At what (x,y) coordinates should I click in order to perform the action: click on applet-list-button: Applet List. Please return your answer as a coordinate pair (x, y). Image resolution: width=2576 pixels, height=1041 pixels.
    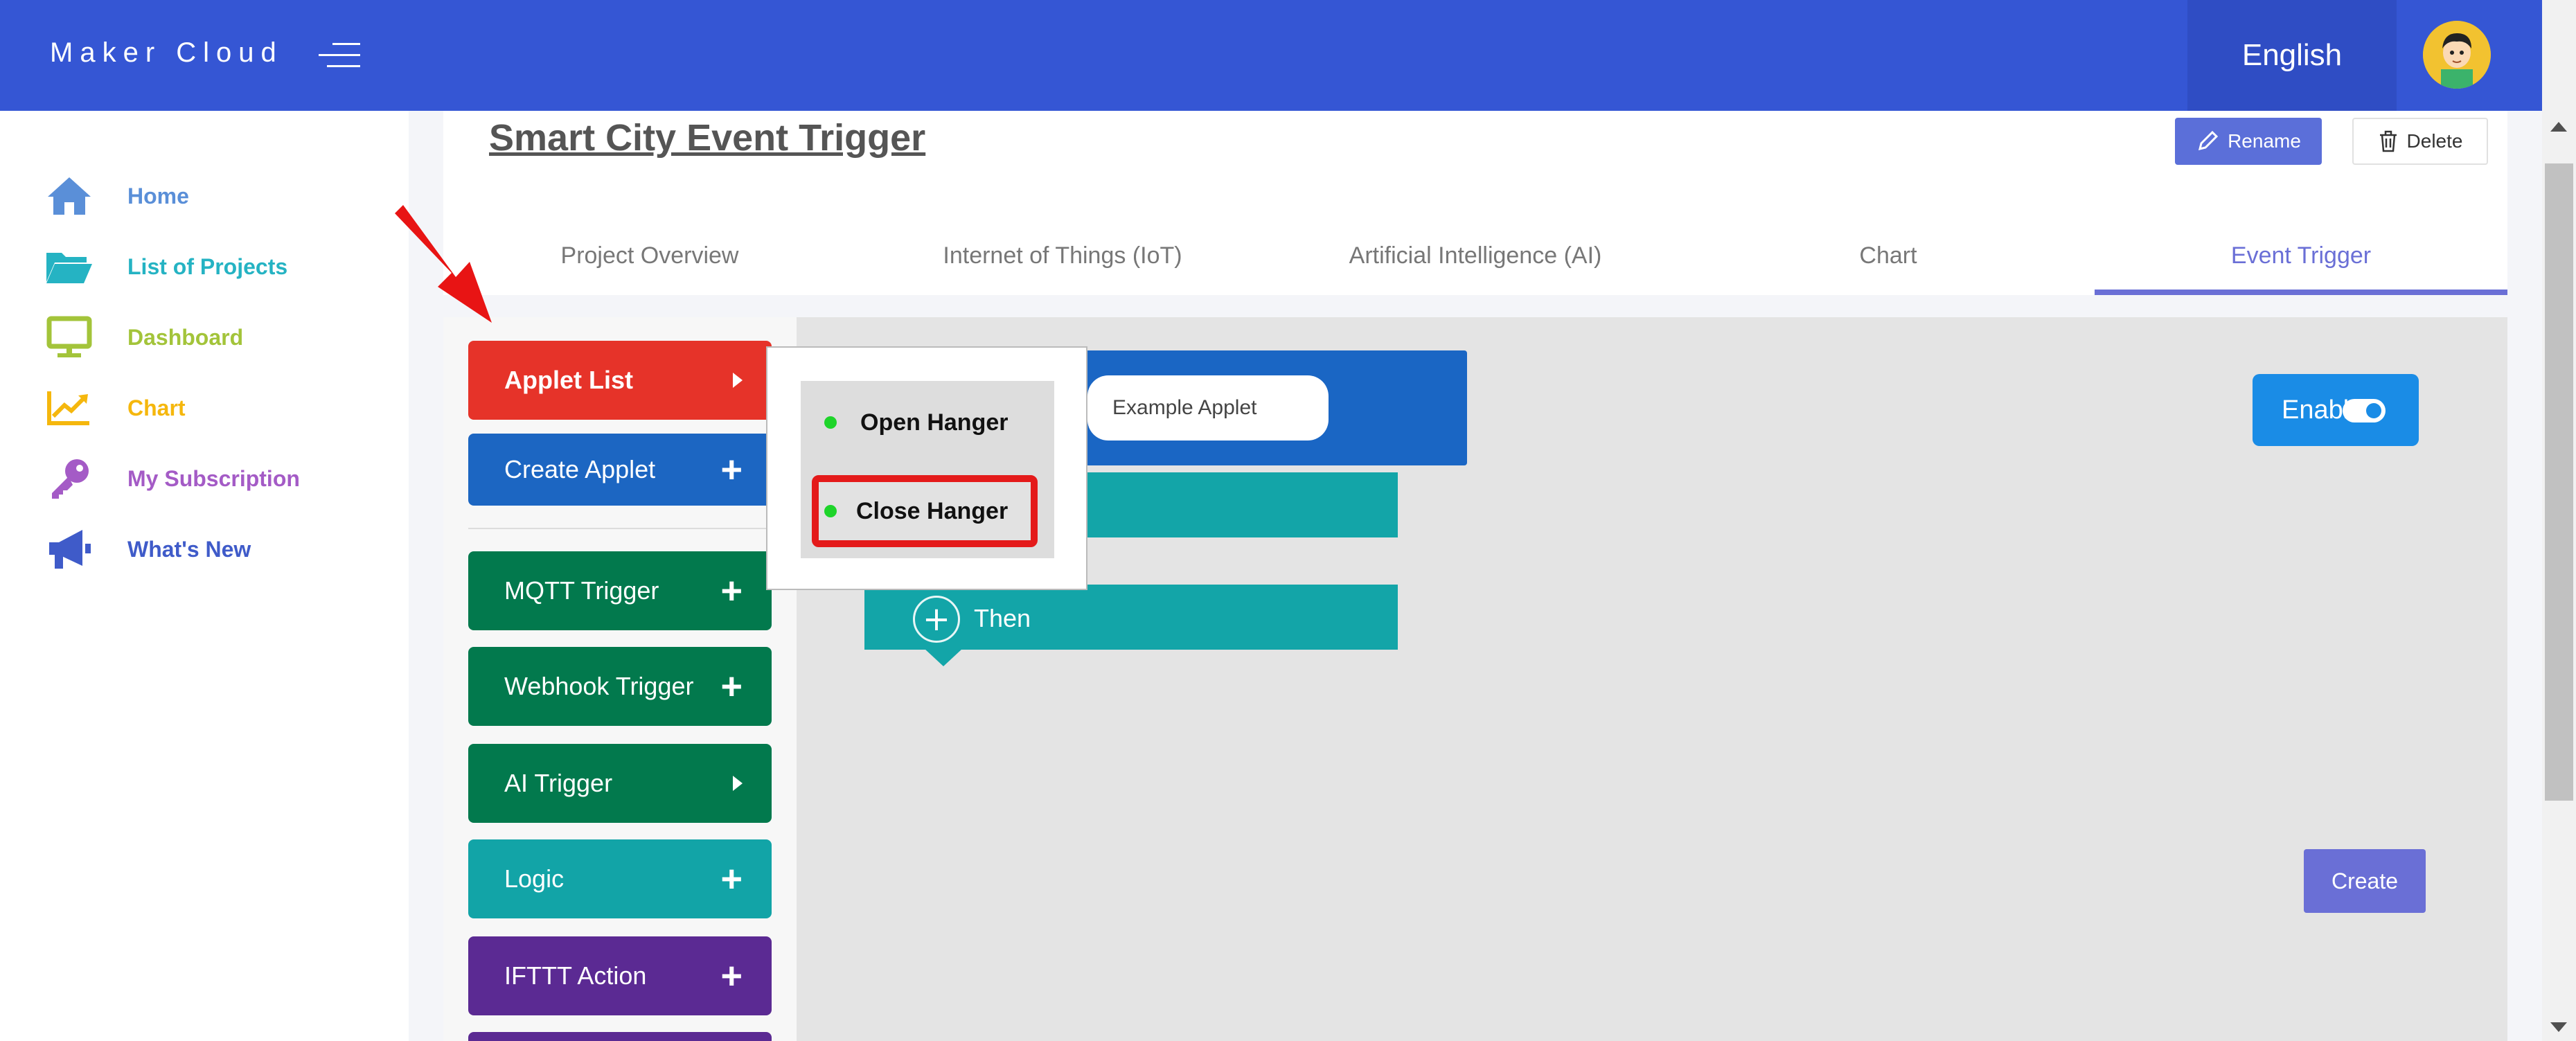
    Looking at the image, I should click on (620, 380).